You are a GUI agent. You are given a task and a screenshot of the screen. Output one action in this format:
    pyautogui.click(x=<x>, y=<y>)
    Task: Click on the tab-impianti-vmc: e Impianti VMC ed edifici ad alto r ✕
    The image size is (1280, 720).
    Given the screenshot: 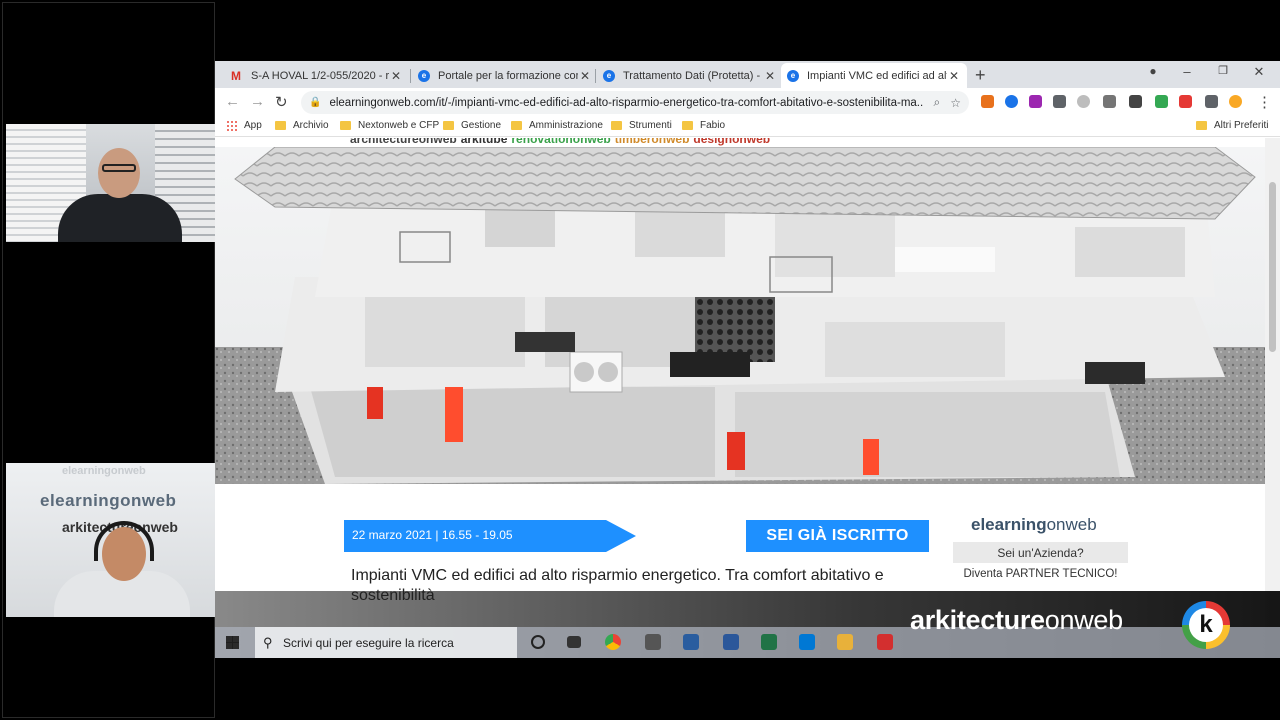 What is the action you would take?
    pyautogui.click(x=874, y=75)
    